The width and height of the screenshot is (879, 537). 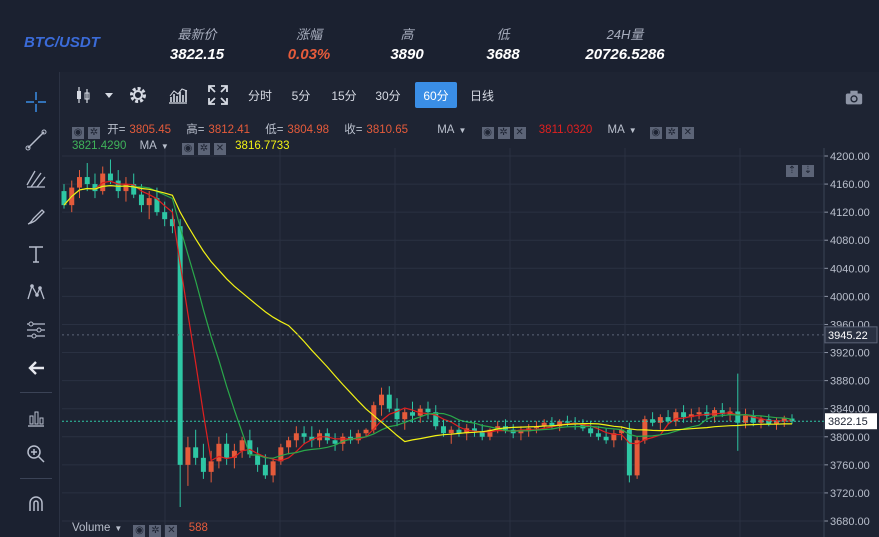 I want to click on scale-buttons: ⇡ ⇣, so click(x=802, y=169).